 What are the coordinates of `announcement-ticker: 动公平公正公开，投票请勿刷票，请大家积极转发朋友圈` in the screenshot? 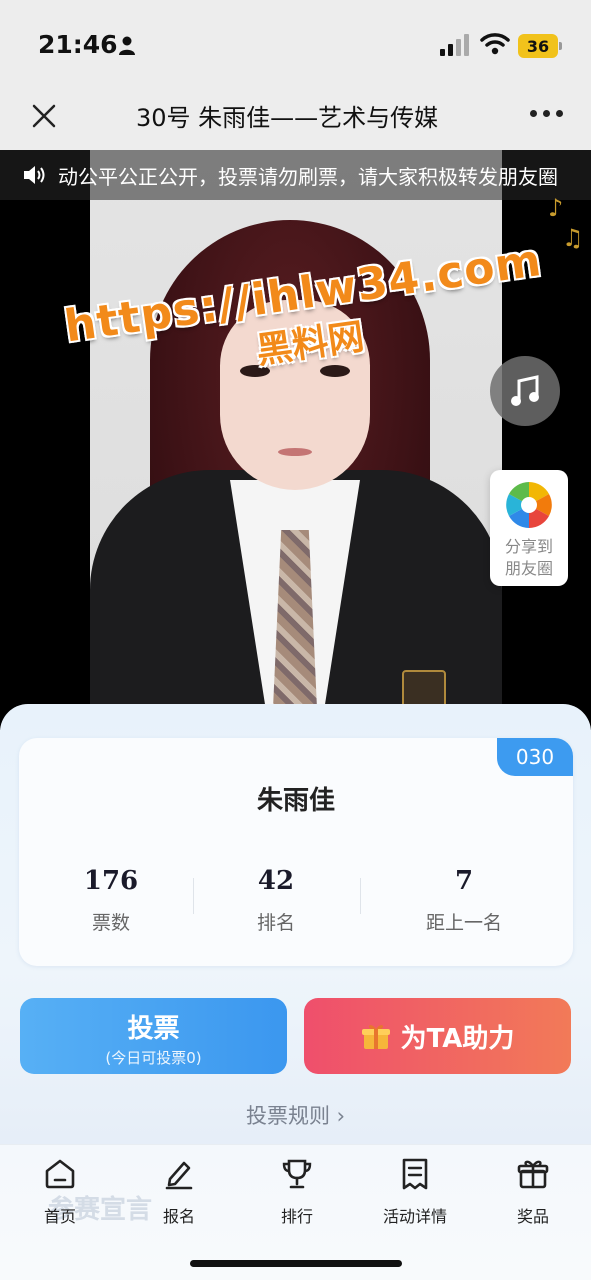 It's located at (295, 175).